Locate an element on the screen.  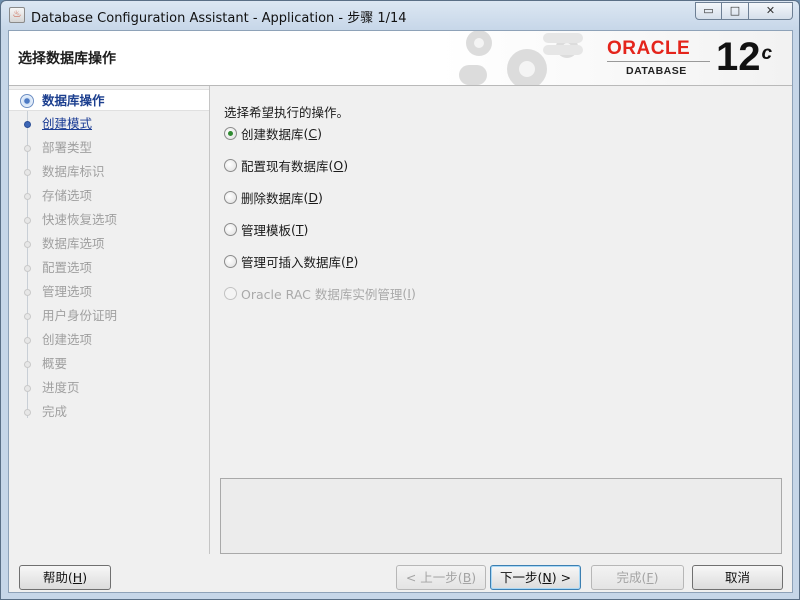
operation-option: 配置现有数据库(O) is located at coordinates (286, 165).